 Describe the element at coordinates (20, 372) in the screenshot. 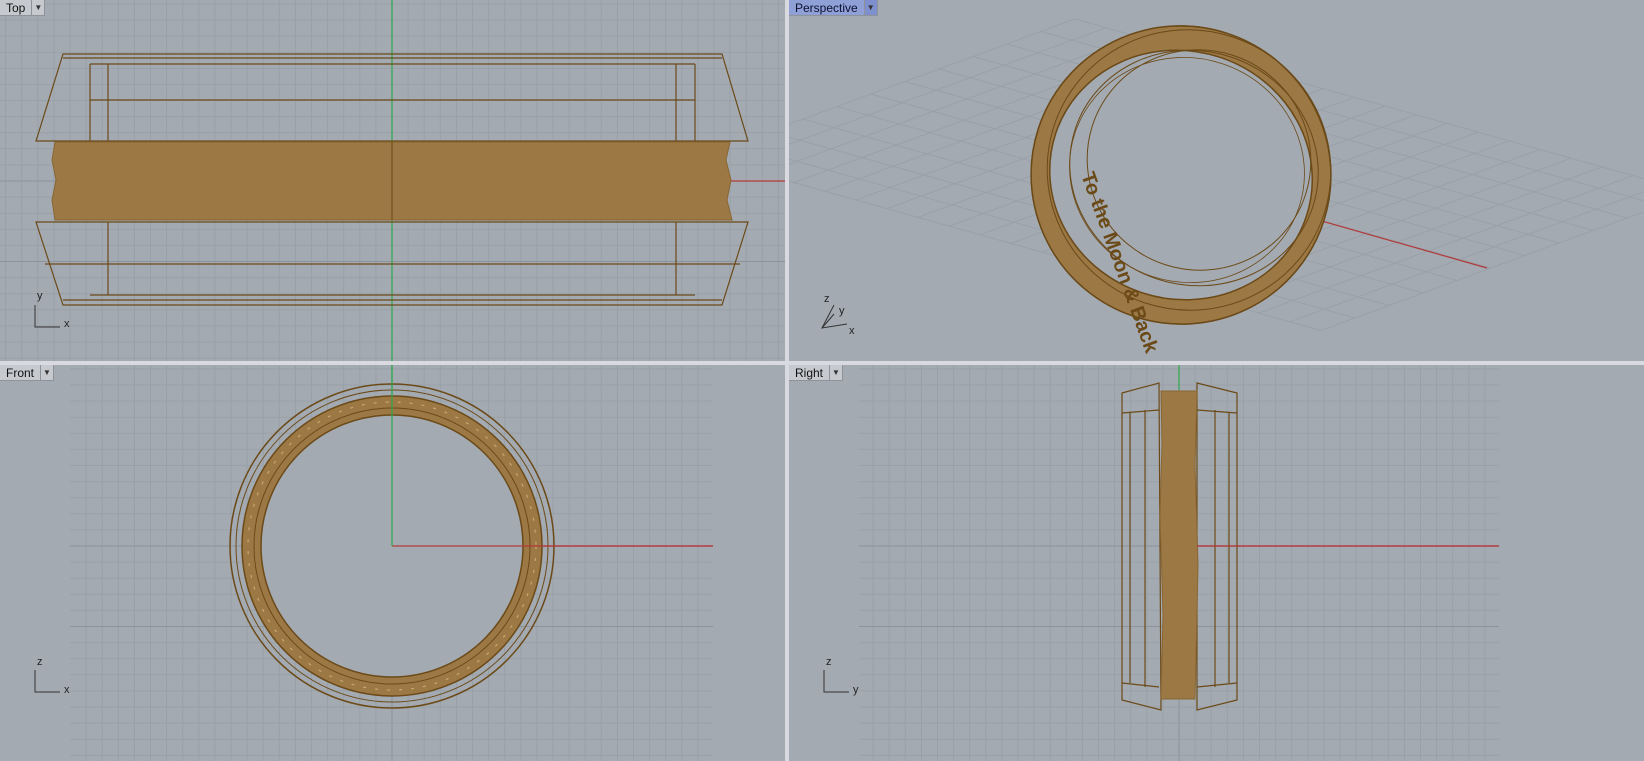

I see `viewport-title-front-label: Front` at that location.